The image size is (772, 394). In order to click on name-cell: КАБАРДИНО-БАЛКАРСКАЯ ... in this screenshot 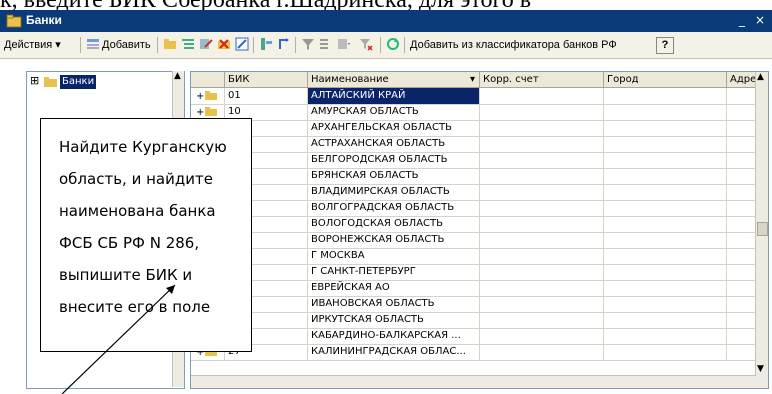, I will do `click(394, 336)`.